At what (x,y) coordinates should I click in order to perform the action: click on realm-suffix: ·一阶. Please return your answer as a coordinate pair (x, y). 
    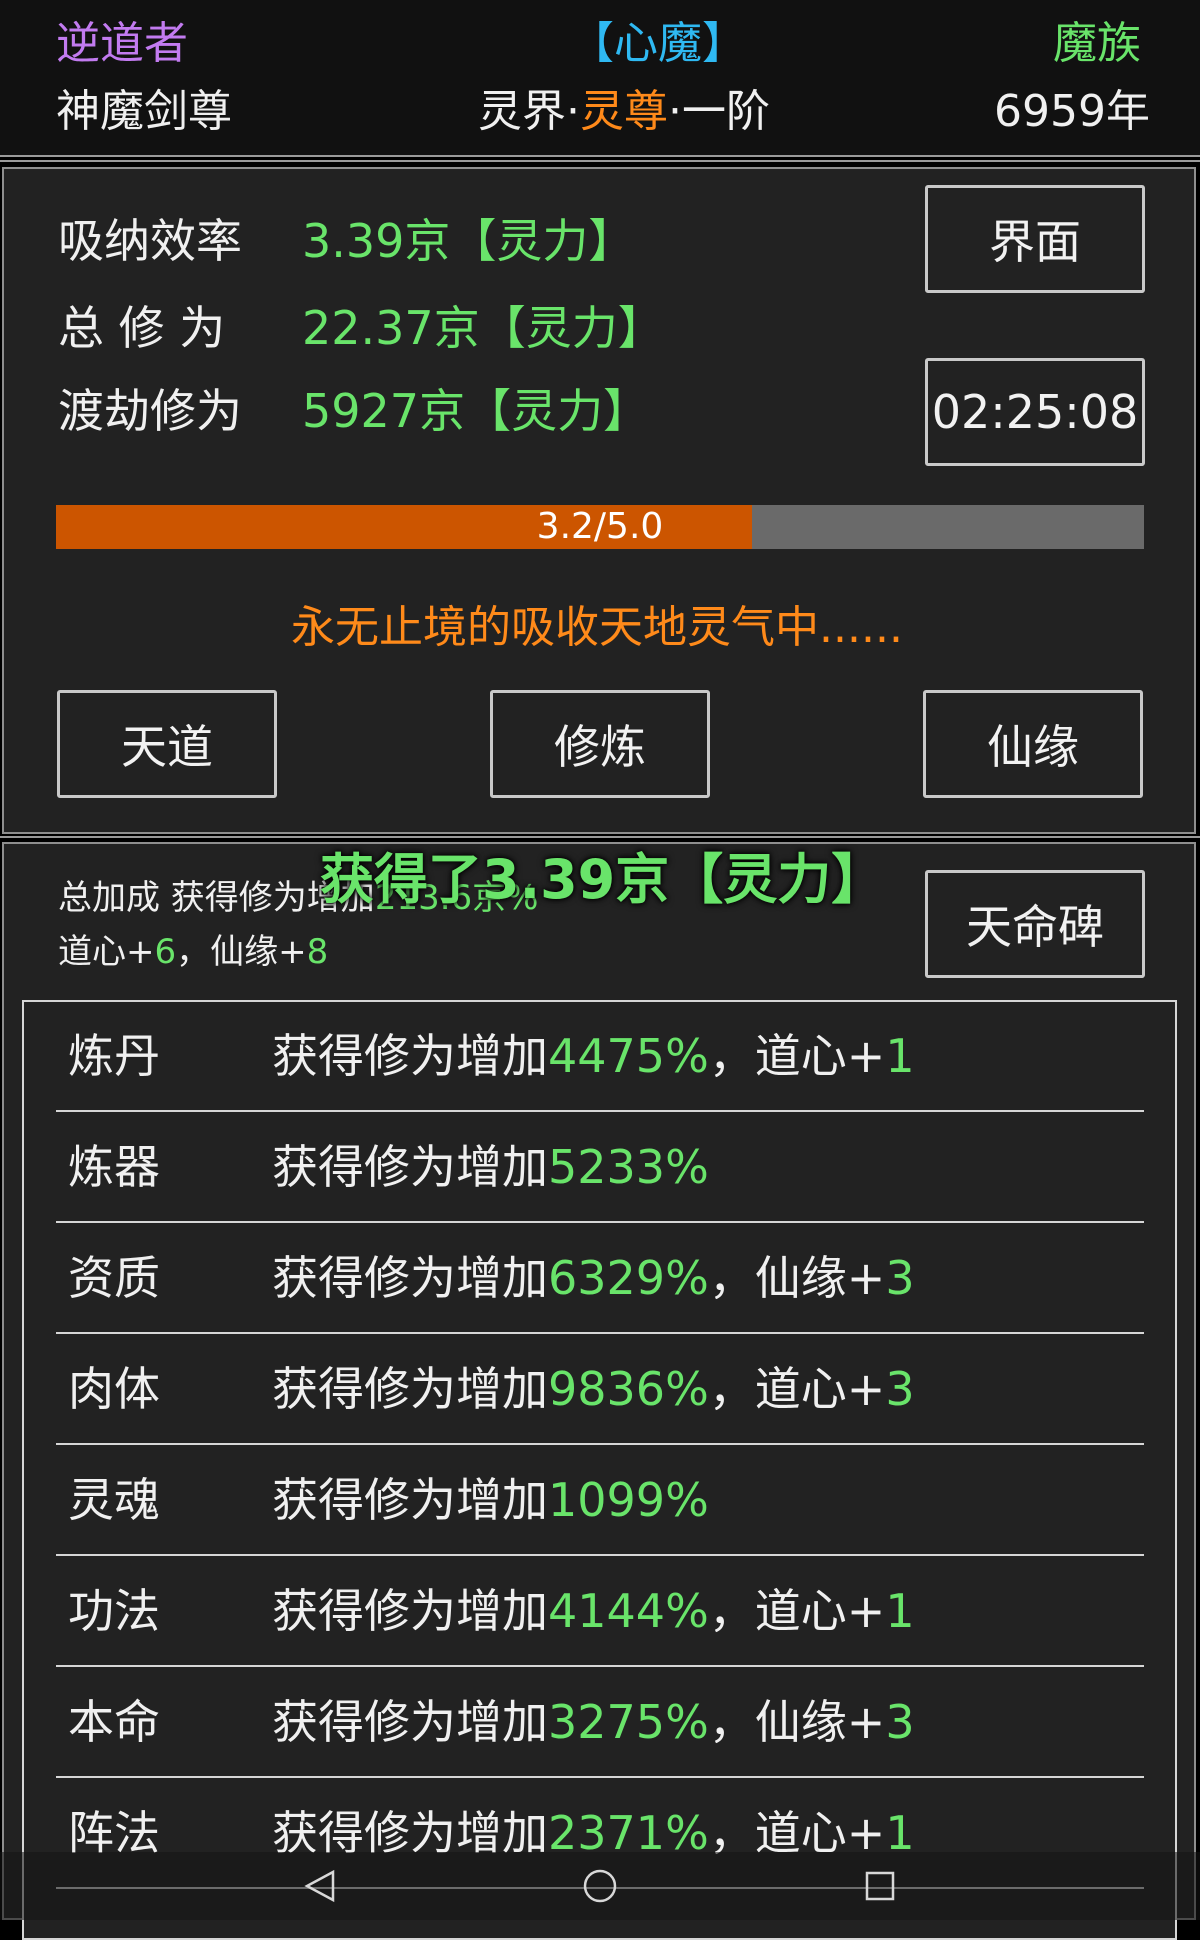
    Looking at the image, I should click on (719, 111).